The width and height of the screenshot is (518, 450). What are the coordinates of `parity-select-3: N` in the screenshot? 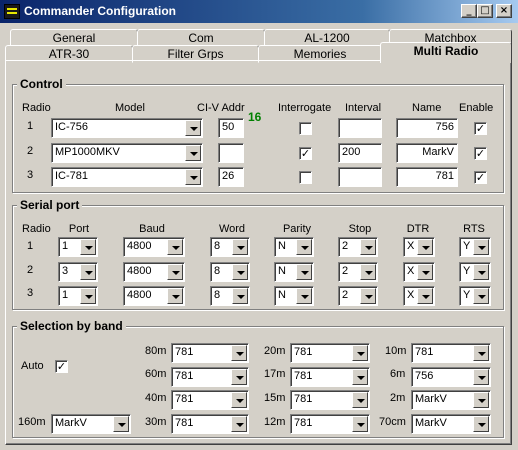 It's located at (294, 296).